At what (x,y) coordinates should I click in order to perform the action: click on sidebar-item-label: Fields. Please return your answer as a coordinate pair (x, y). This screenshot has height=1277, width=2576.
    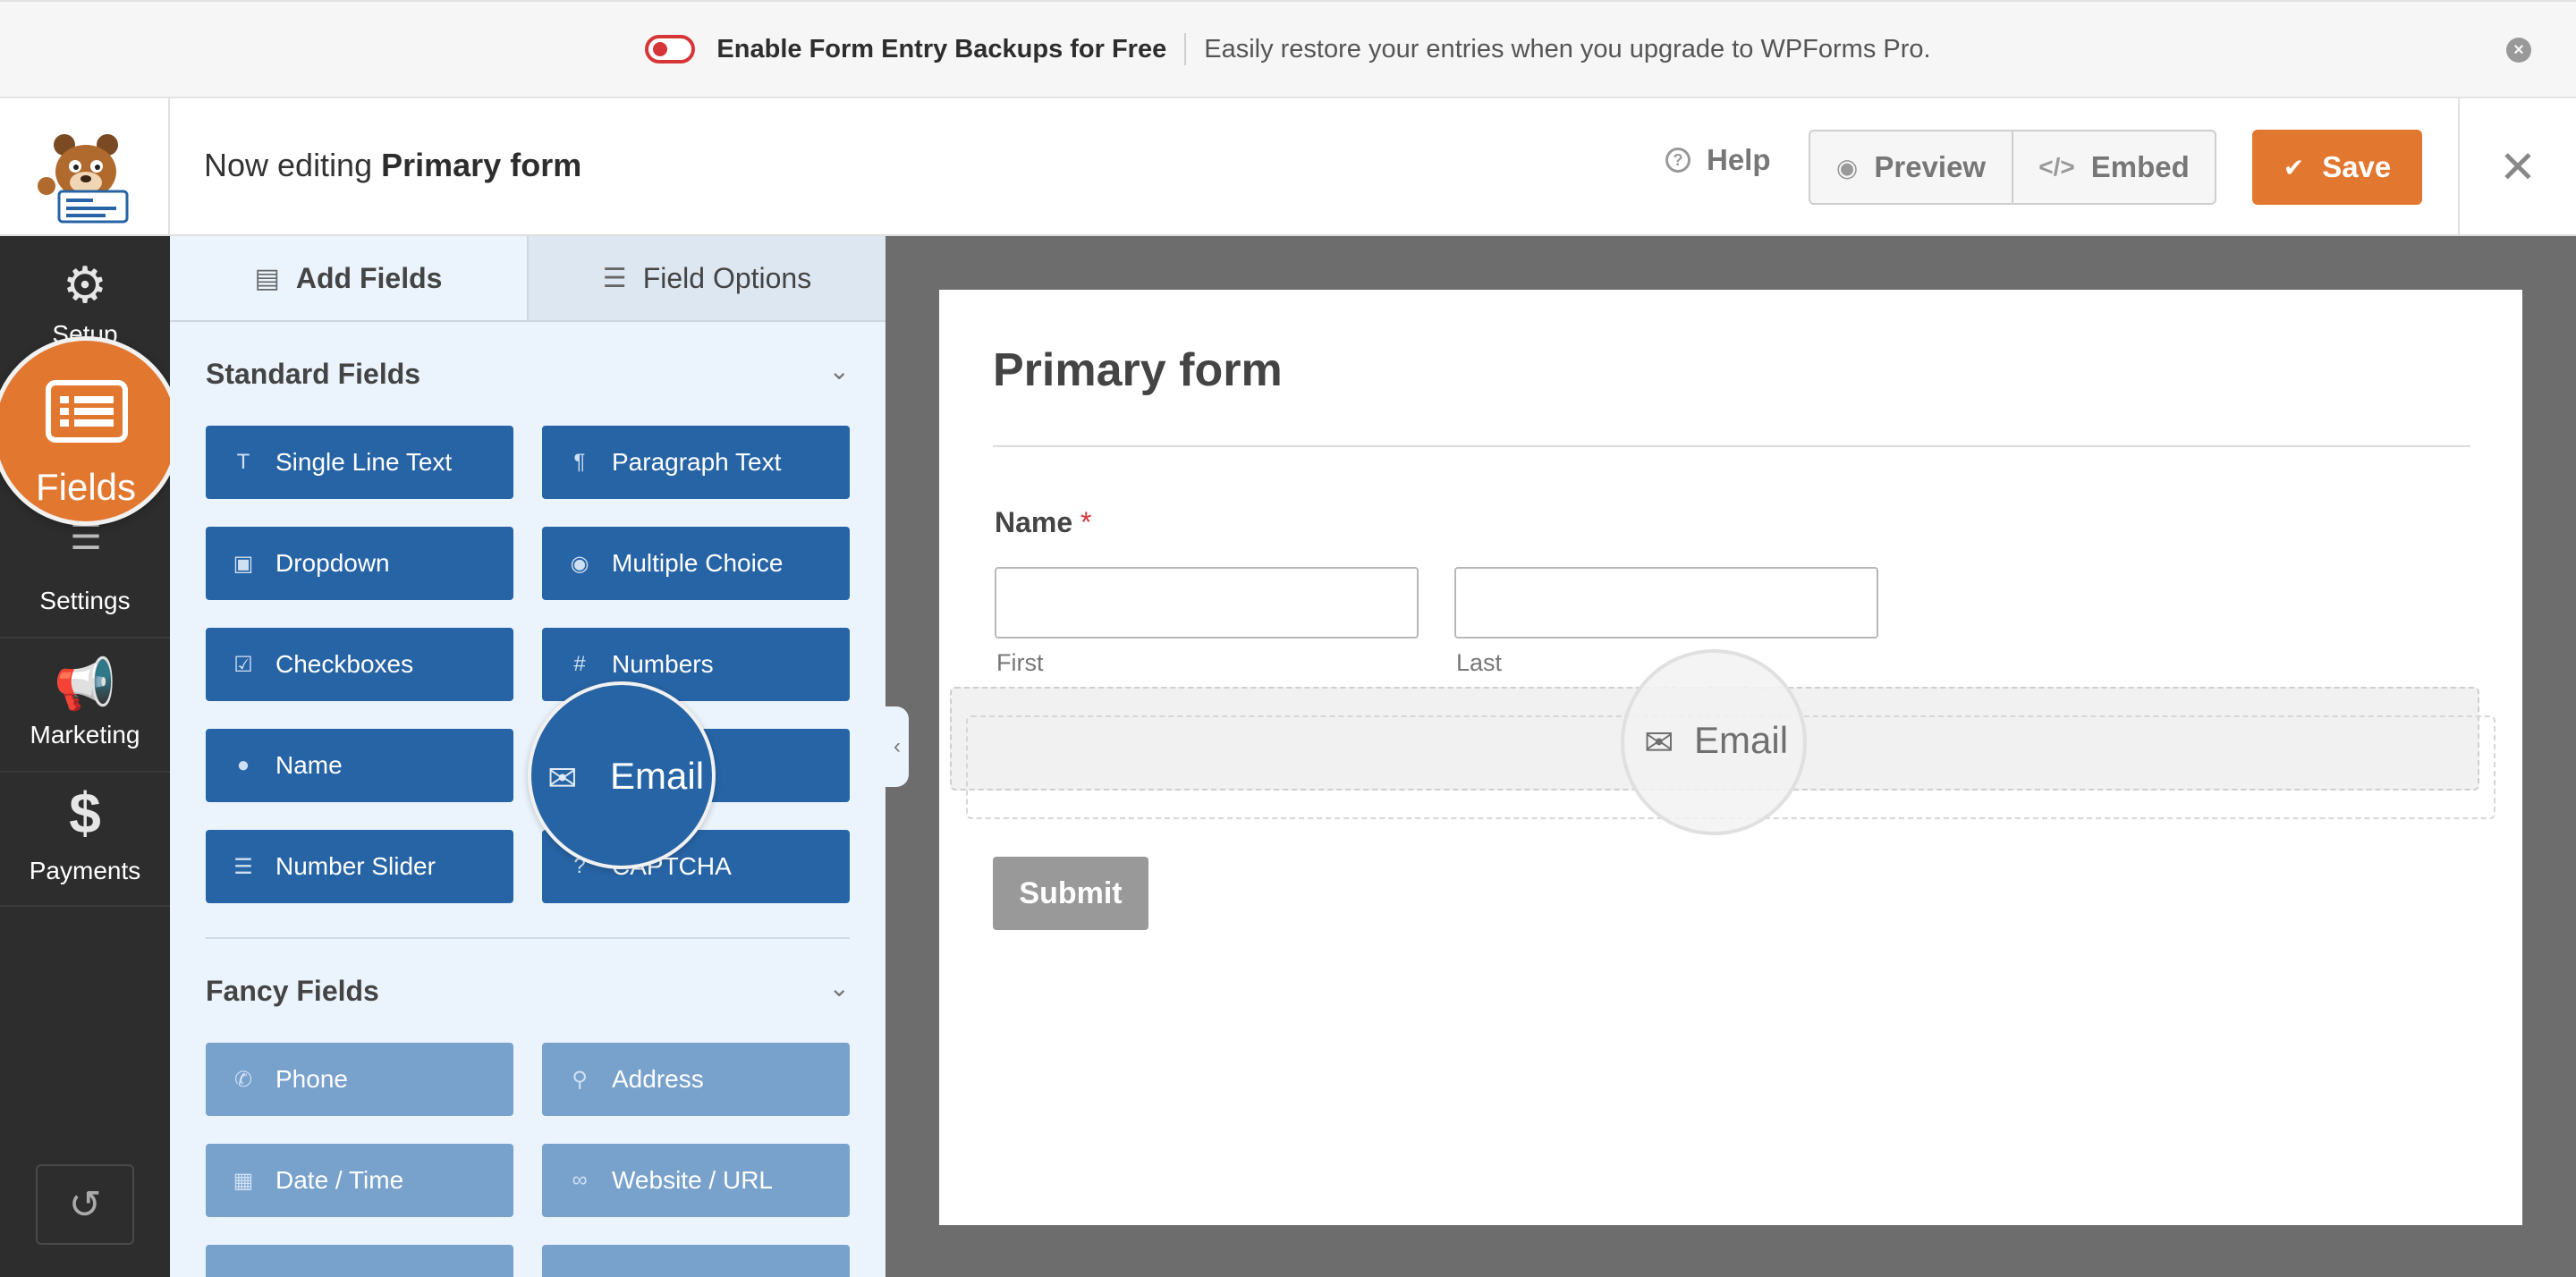
    Looking at the image, I should click on (86, 487).